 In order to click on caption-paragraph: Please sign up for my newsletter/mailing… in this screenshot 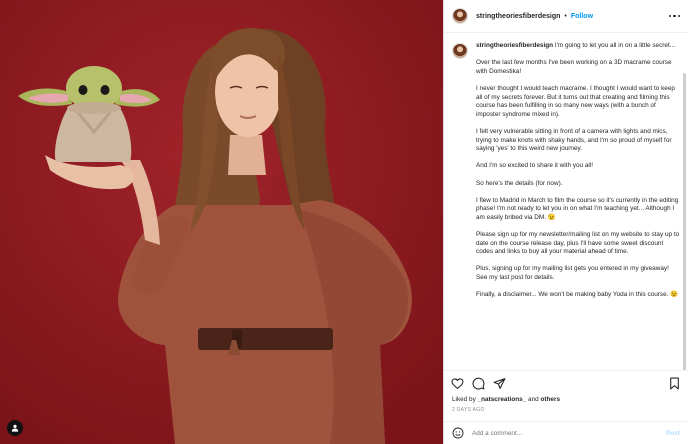, I will do `click(578, 243)`.